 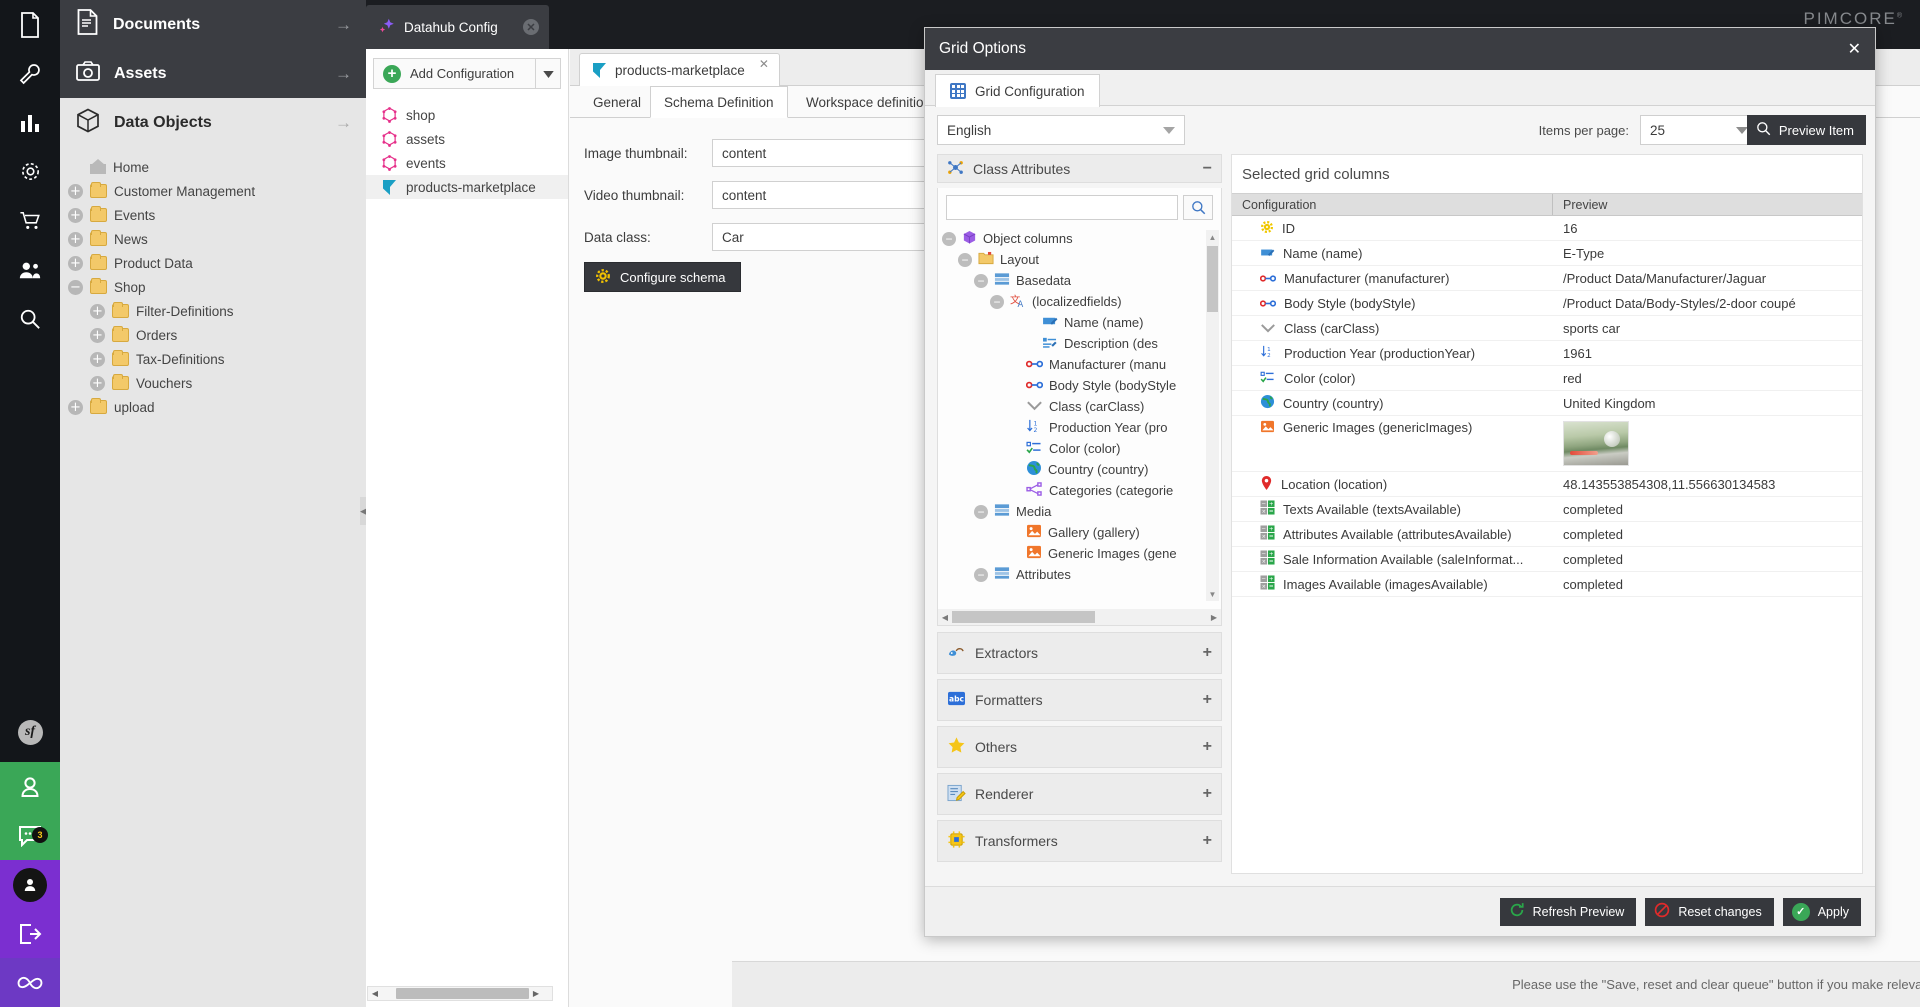 I want to click on tree-item-product-data: + Product Data, so click(x=213, y=263).